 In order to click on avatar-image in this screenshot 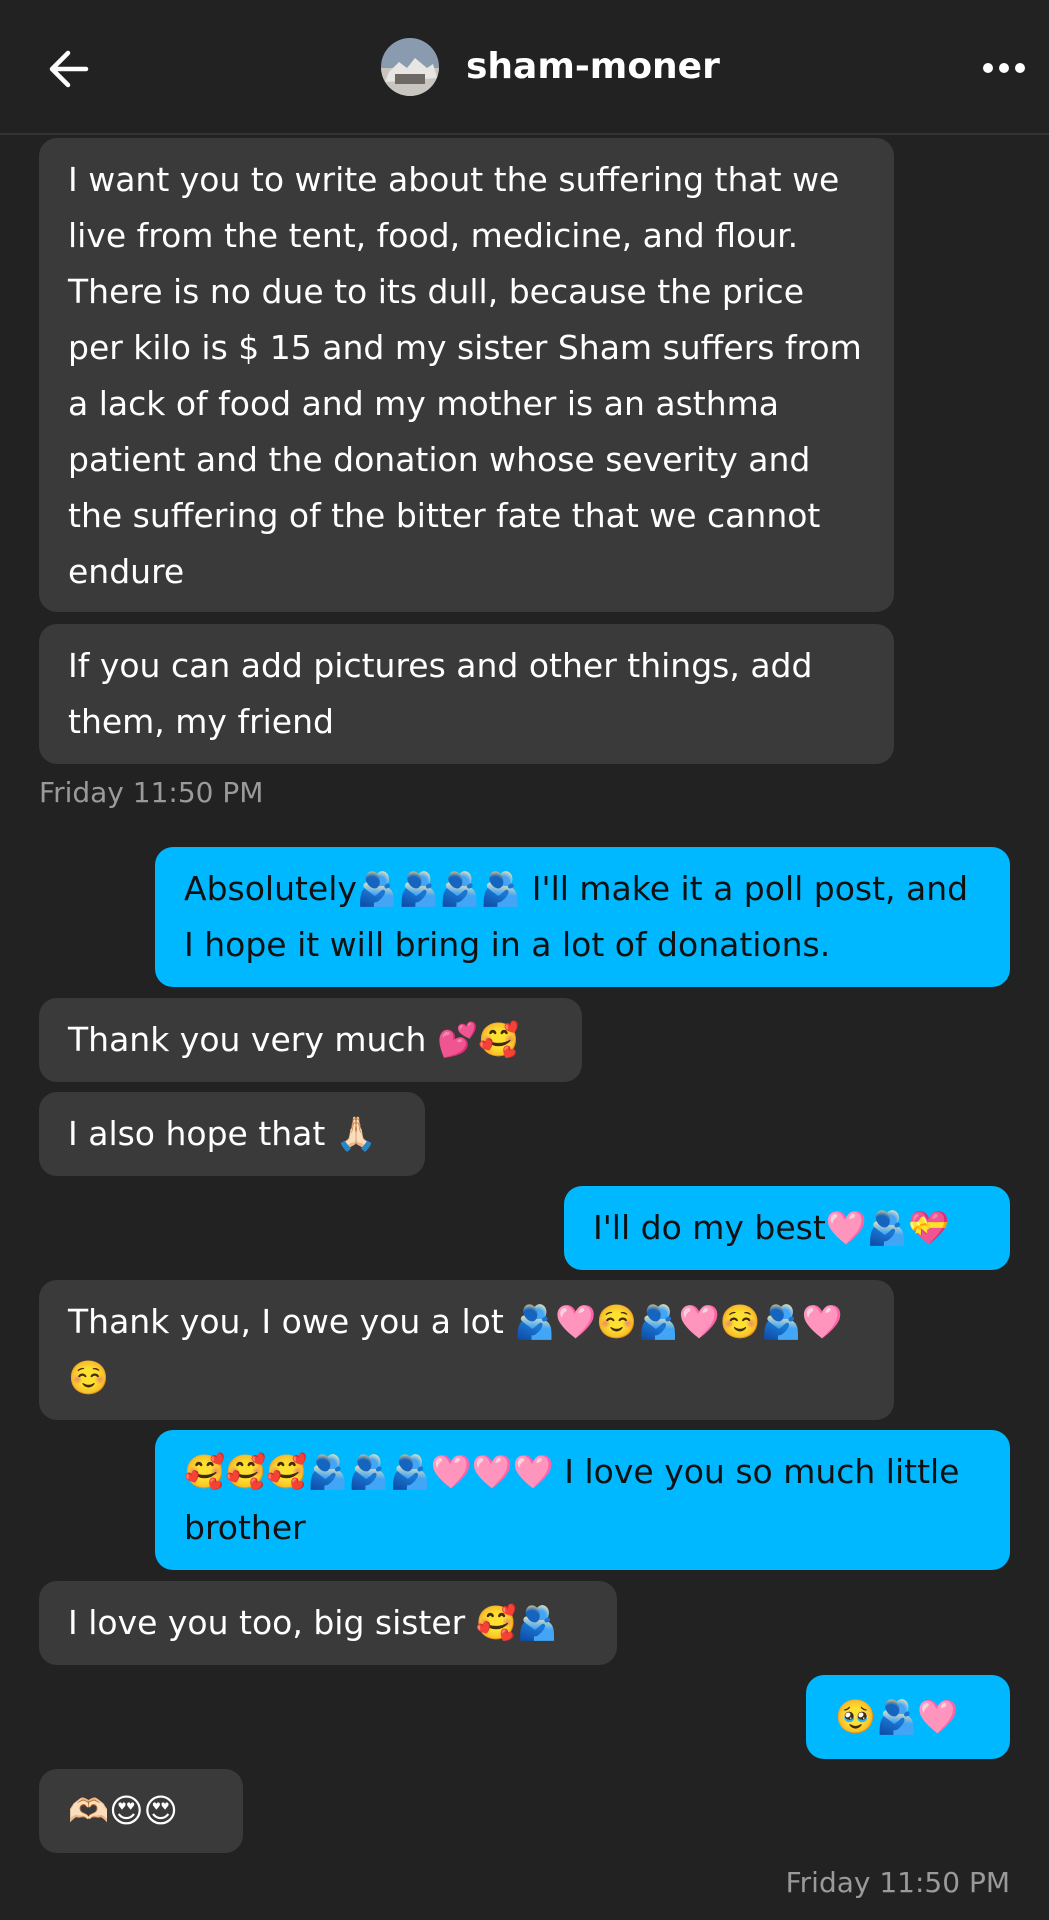, I will do `click(410, 67)`.